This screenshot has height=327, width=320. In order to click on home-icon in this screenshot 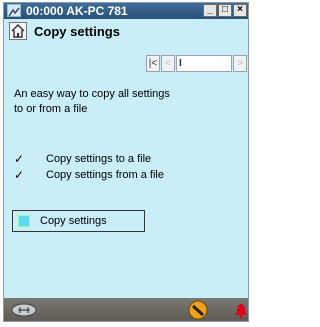, I will do `click(18, 31)`.